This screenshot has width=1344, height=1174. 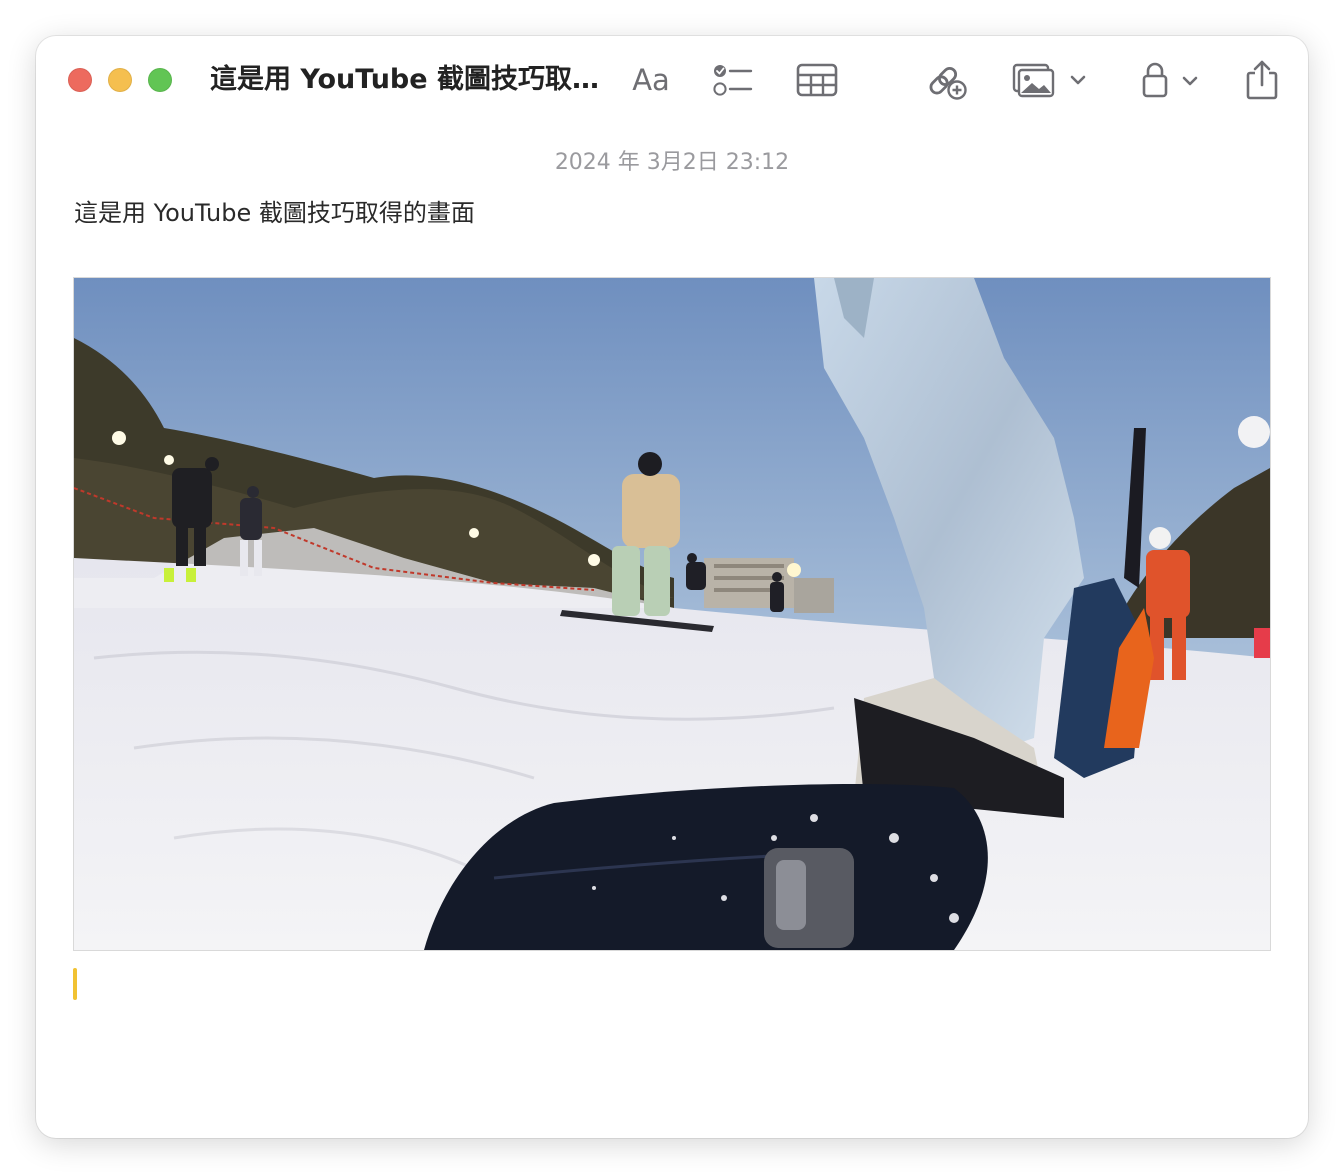 I want to click on titlebar: 這是用 YouTube 截圖技巧取得的畫面 Aa, so click(x=672, y=80).